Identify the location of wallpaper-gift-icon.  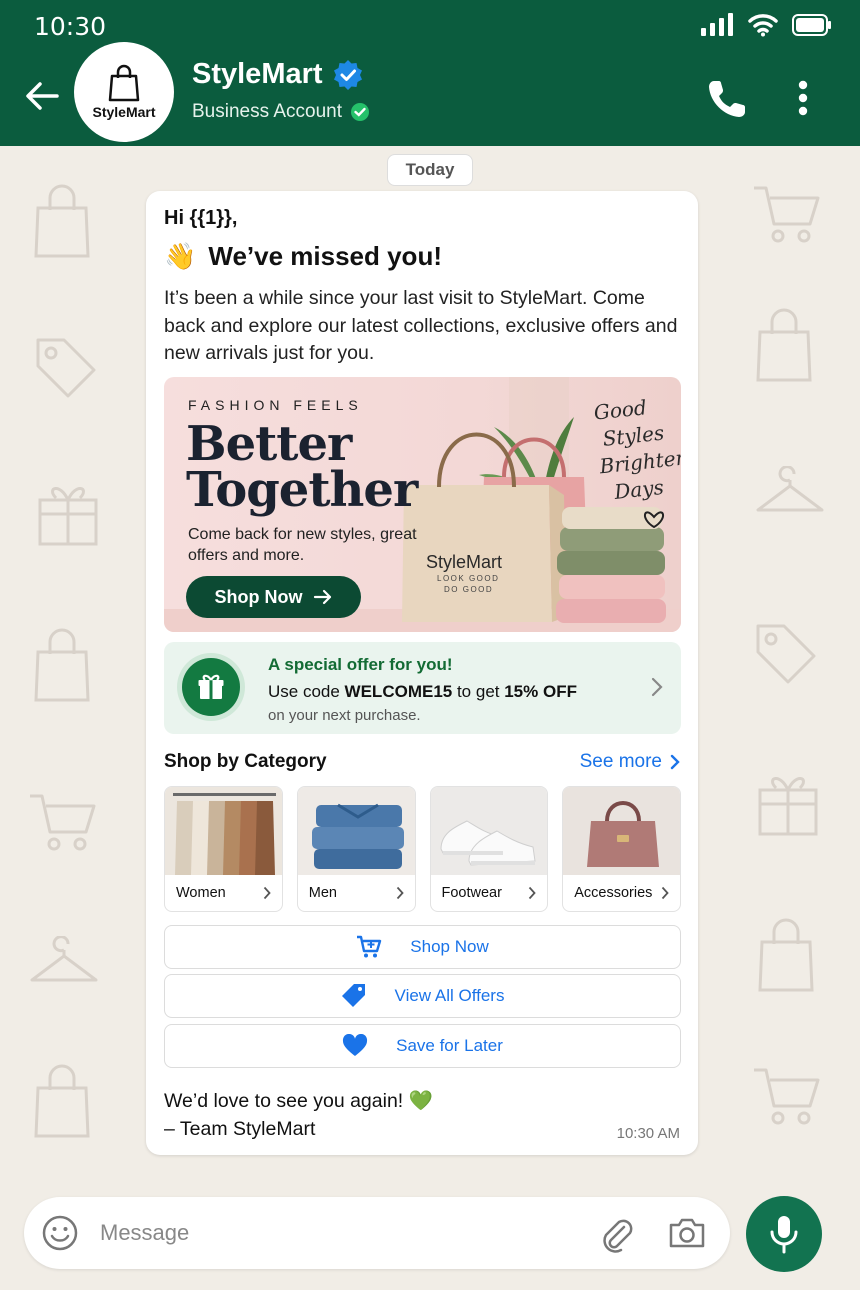
(68, 516).